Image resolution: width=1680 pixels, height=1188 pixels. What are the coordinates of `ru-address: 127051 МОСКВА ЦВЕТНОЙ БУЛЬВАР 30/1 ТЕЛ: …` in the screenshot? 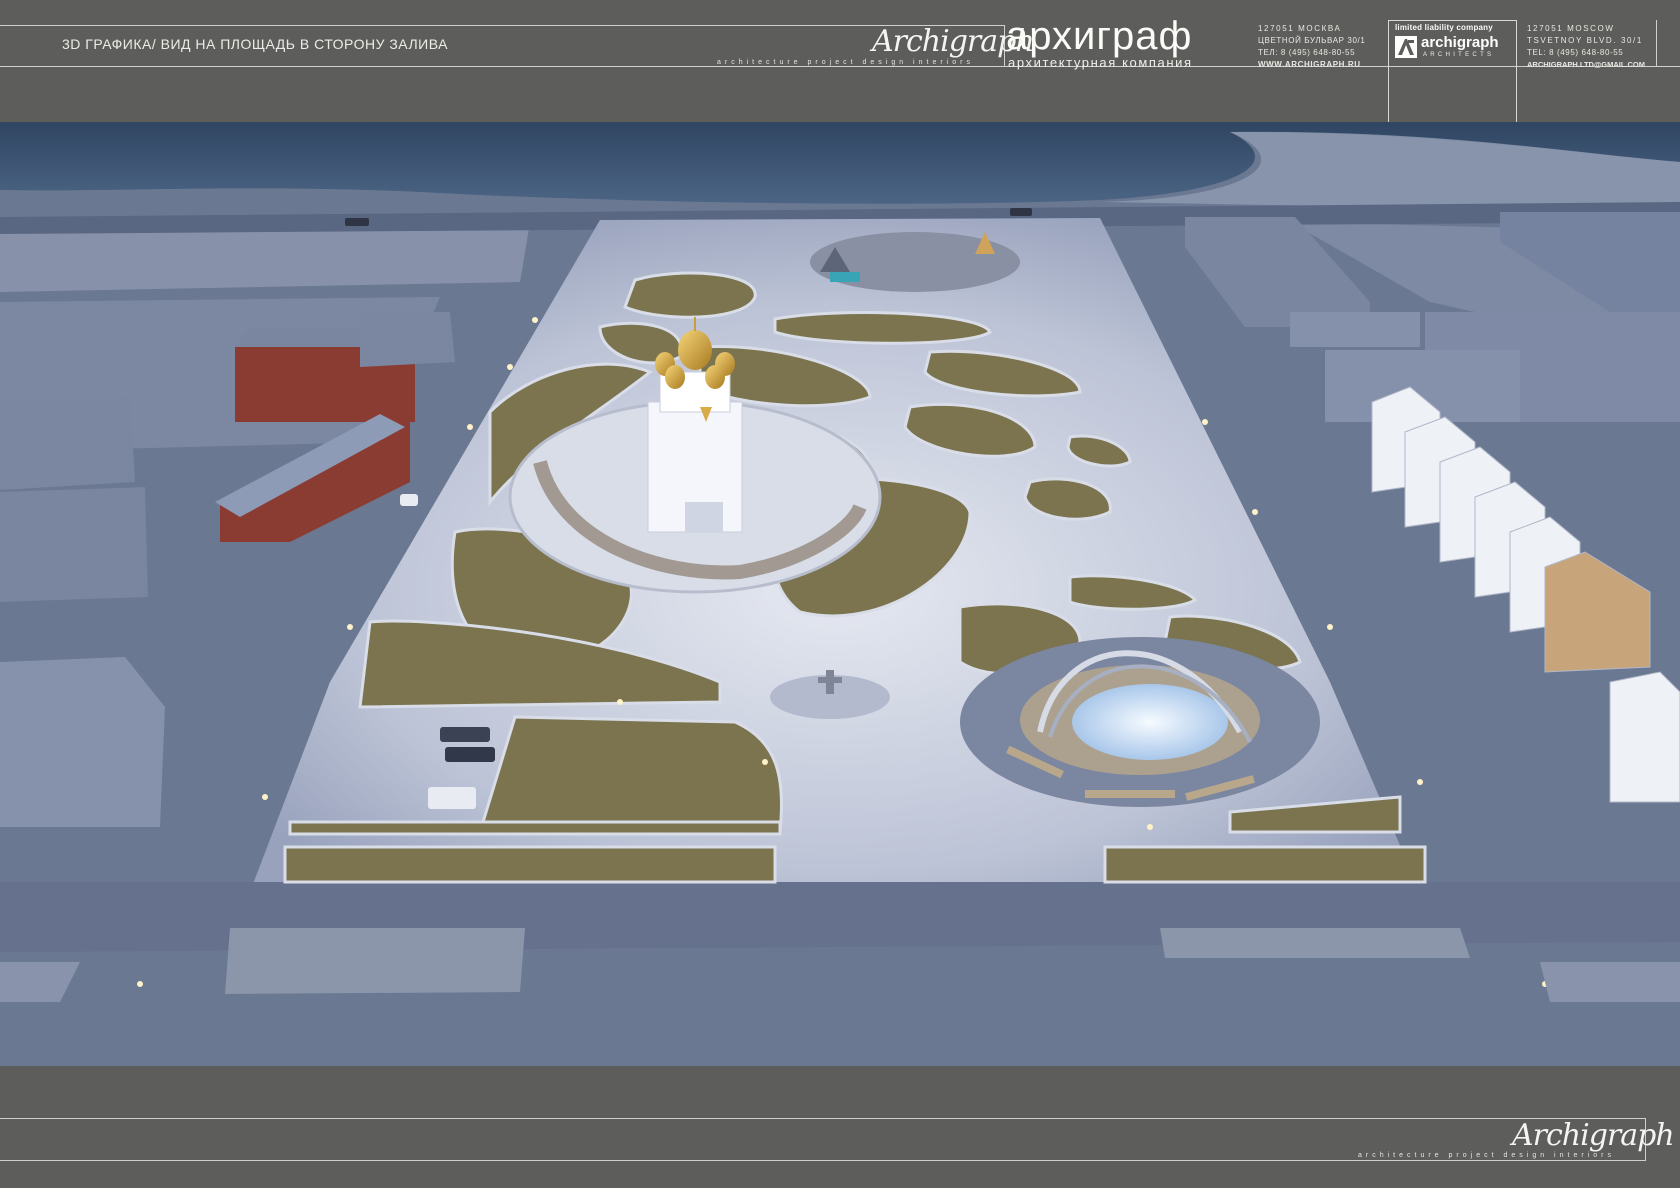 It's located at (1311, 47).